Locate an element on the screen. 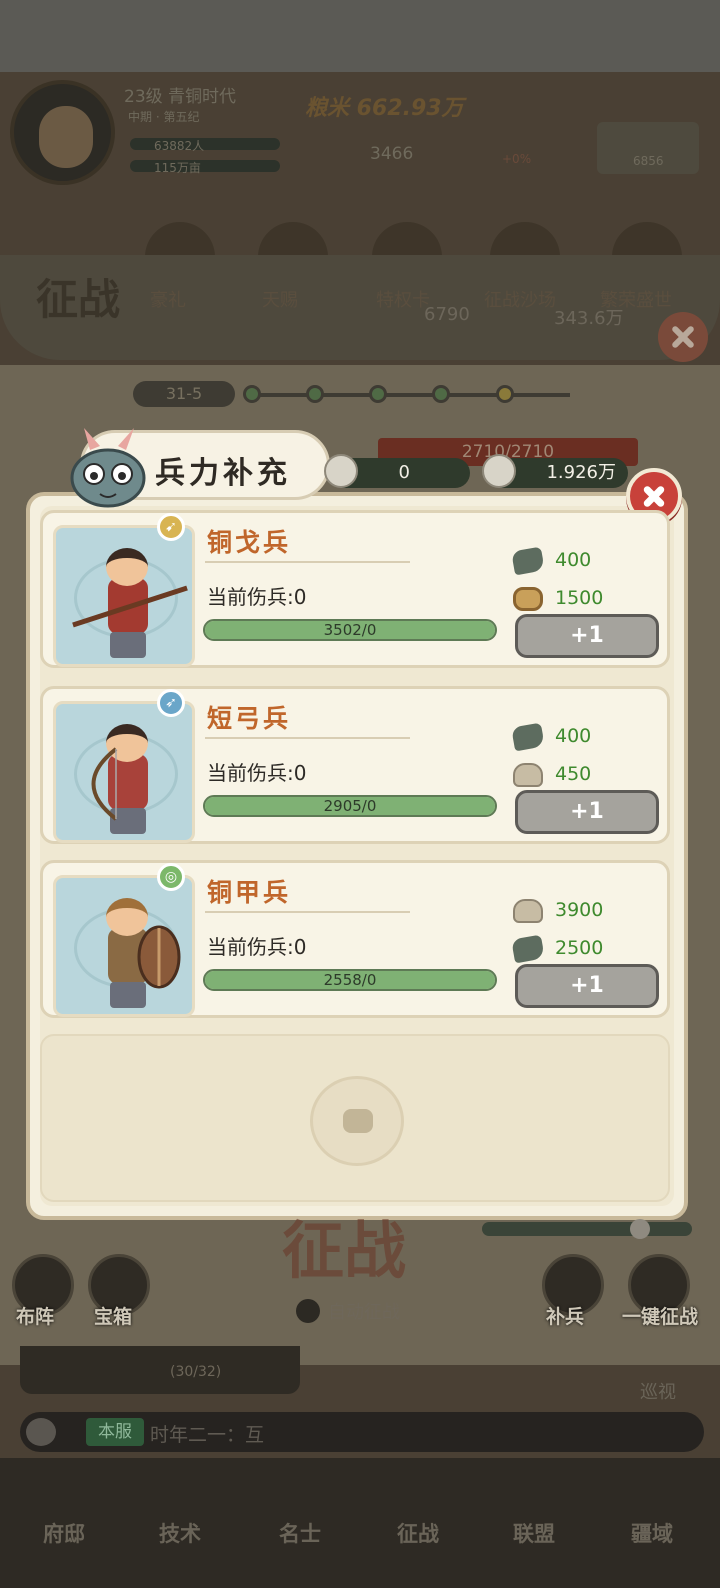 Image resolution: width=720 pixels, height=1588 pixels. event-card: 6856 is located at coordinates (648, 148).